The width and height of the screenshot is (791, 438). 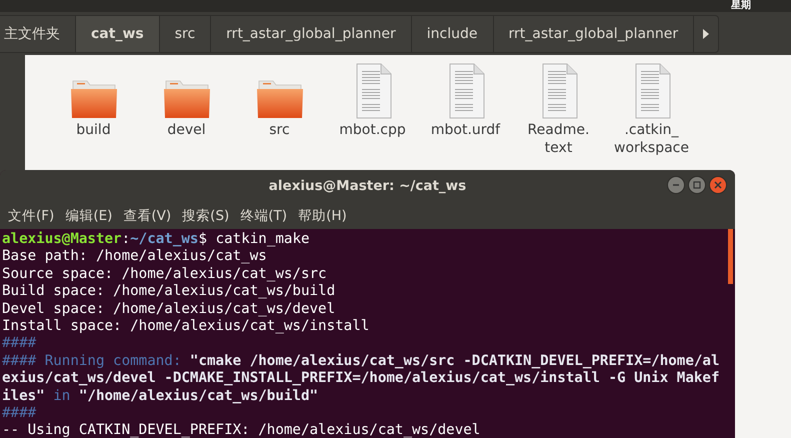 What do you see at coordinates (706, 34) in the screenshot?
I see `right-arrow-icon` at bounding box center [706, 34].